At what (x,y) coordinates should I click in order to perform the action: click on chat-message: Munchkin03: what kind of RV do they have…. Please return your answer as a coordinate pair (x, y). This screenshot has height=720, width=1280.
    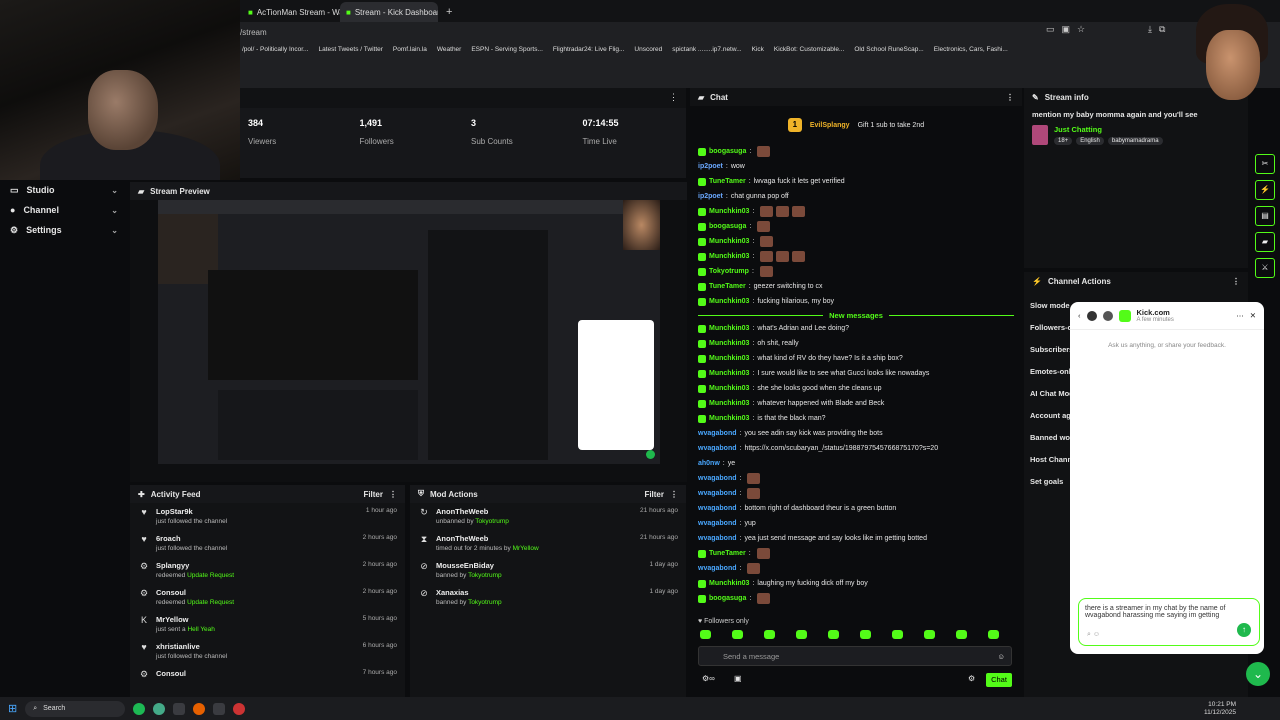
    Looking at the image, I should click on (856, 358).